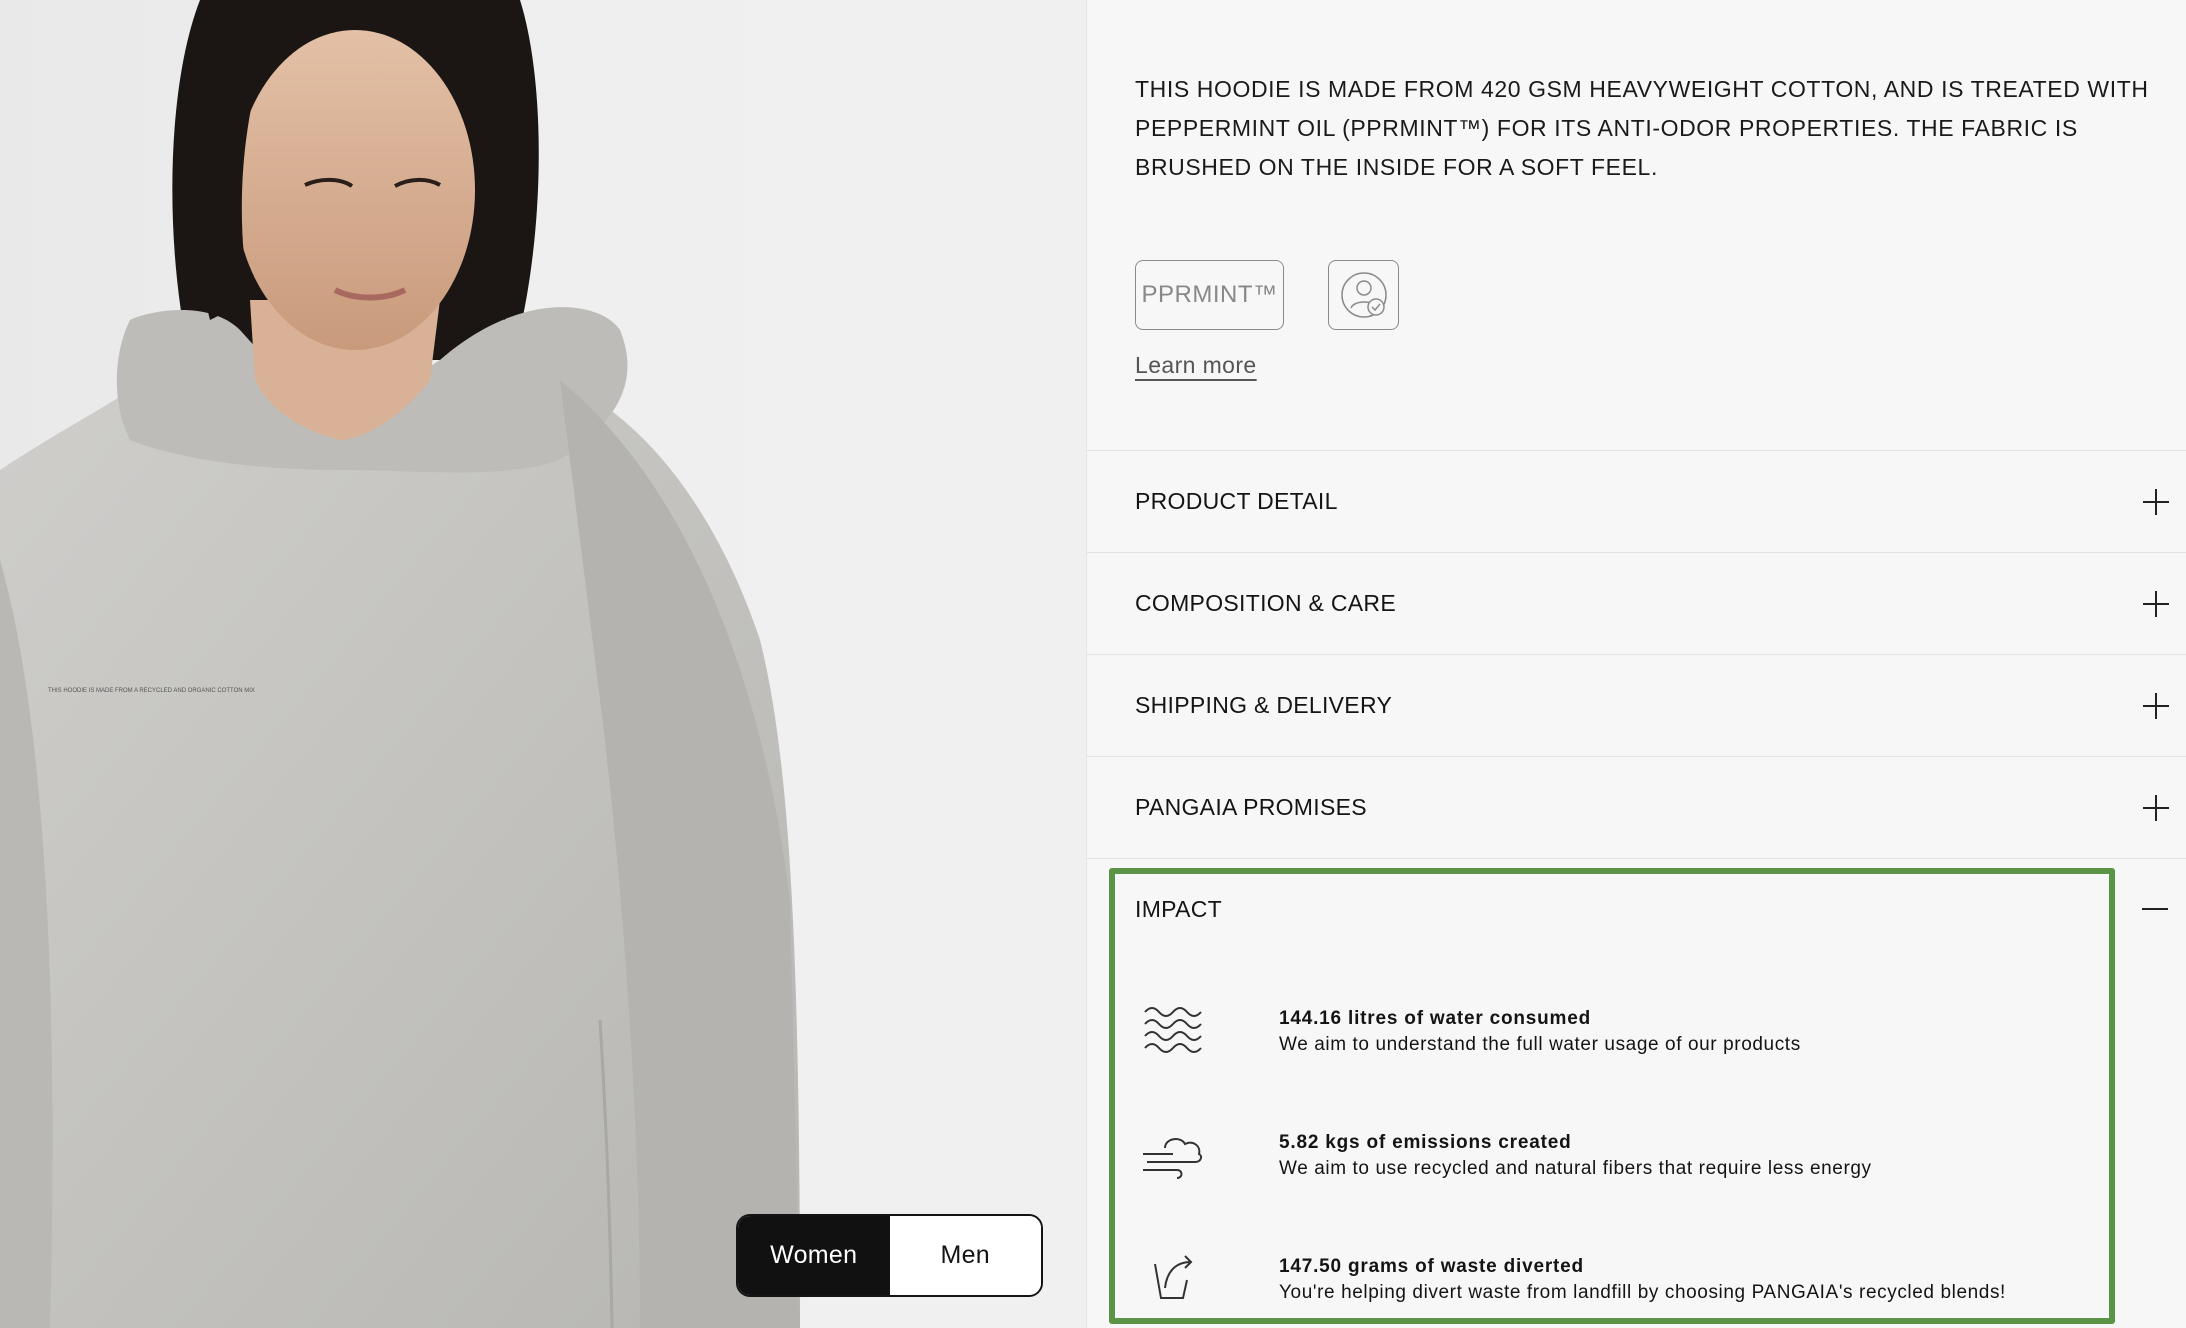 The width and height of the screenshot is (2186, 1328). Describe the element at coordinates (1636, 501) in the screenshot. I see `accordion-product-detail: PRODUCT DETAIL` at that location.